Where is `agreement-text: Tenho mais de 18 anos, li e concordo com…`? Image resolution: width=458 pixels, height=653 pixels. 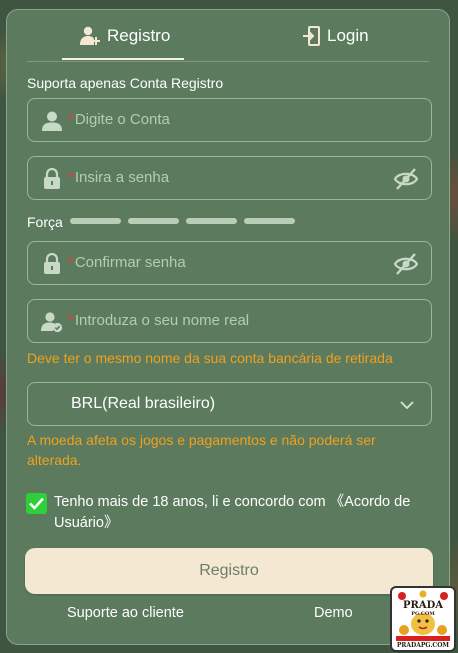
agreement-text: Tenho mais de 18 anos, li e concordo com… is located at coordinates (239, 513).